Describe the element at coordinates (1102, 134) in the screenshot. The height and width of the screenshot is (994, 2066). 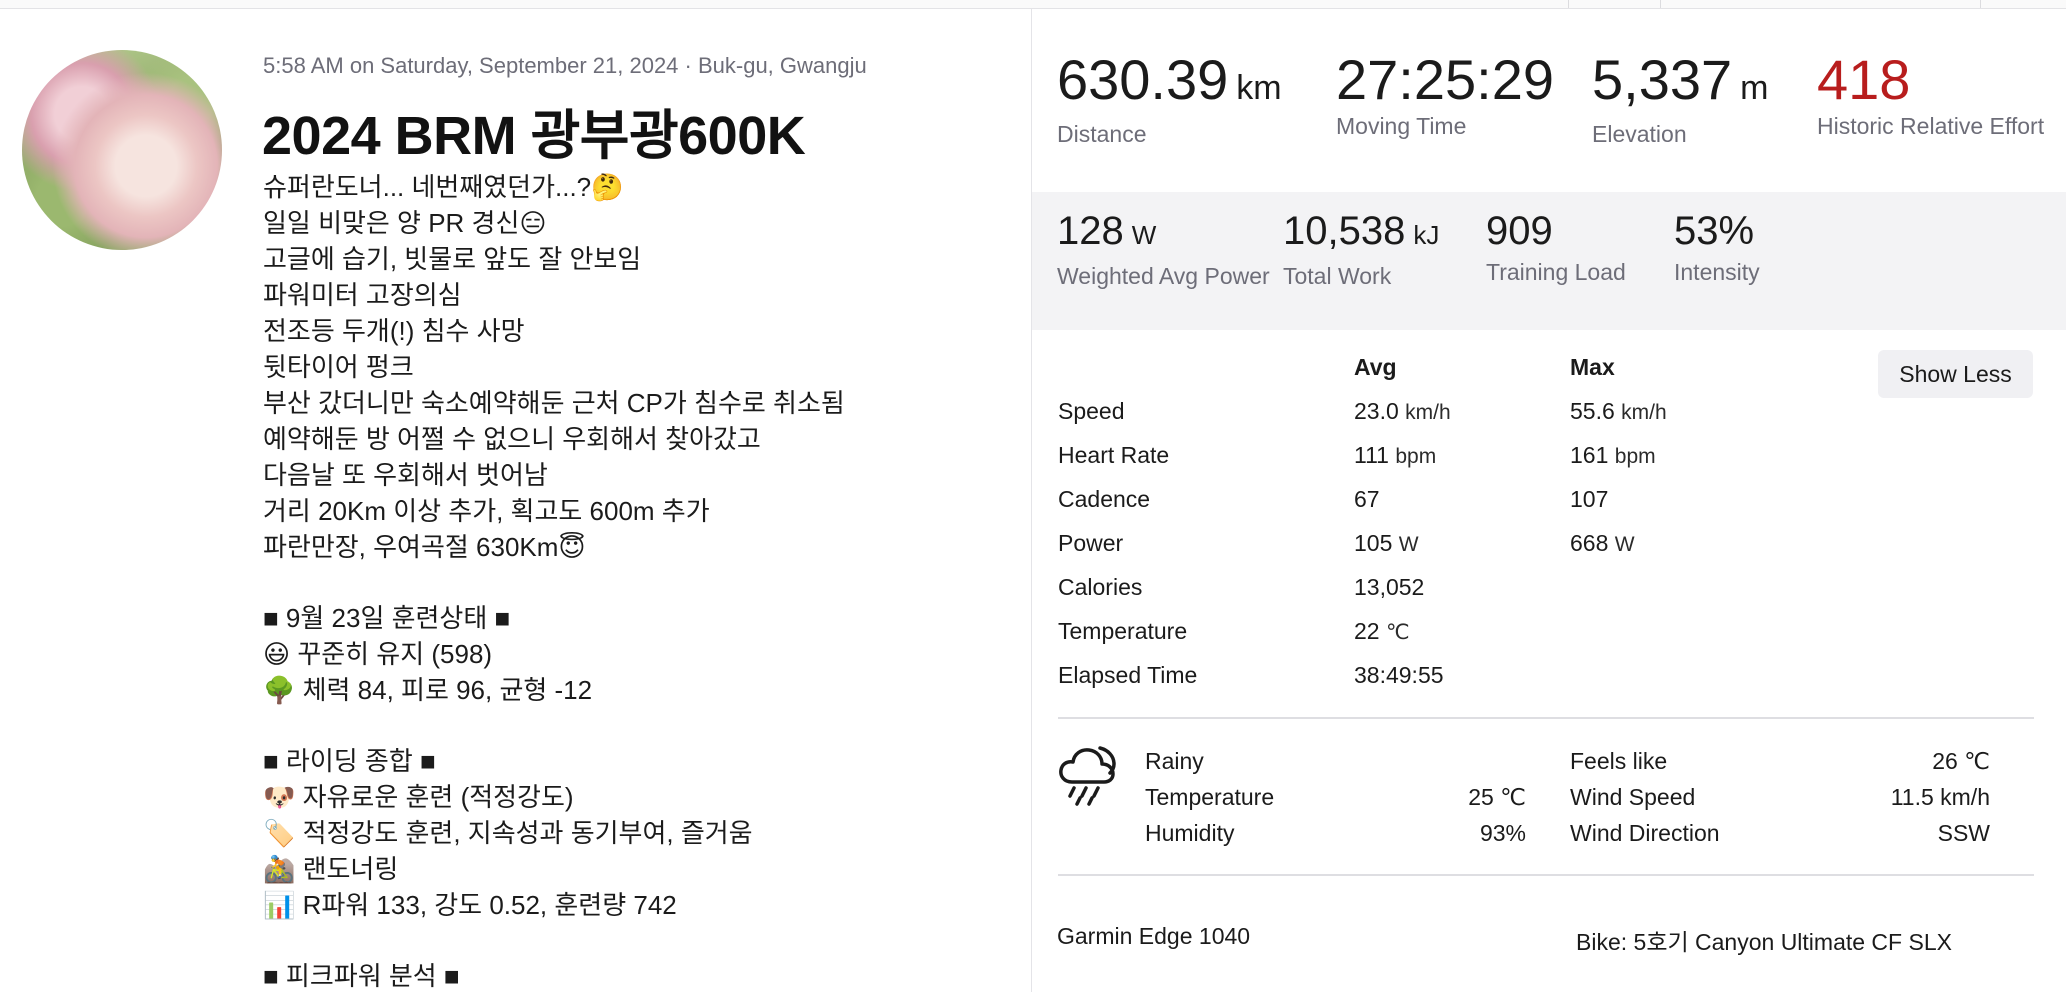
I see `stat-label: Distance` at that location.